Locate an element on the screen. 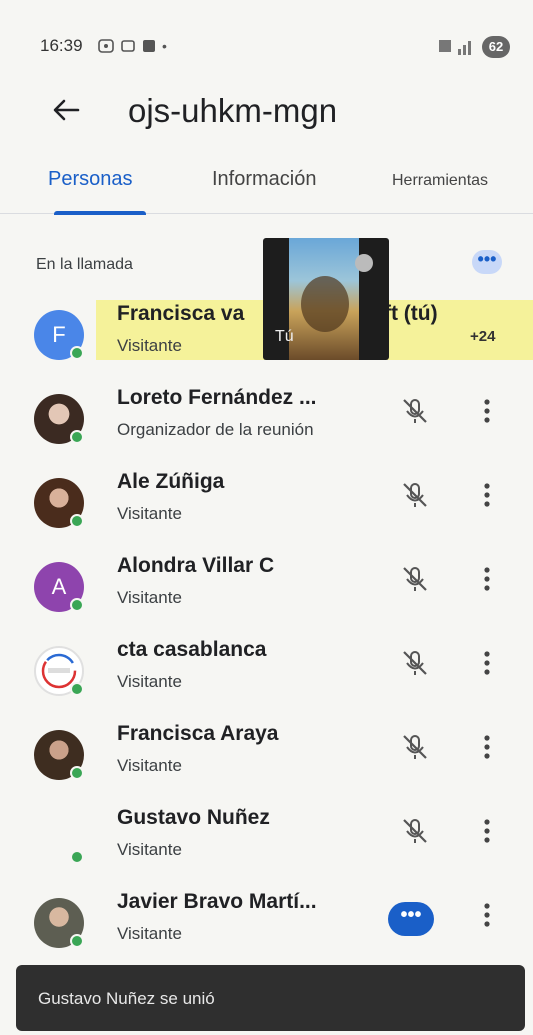 This screenshot has height=1035, width=533. signal-icon is located at coordinates (455, 47).